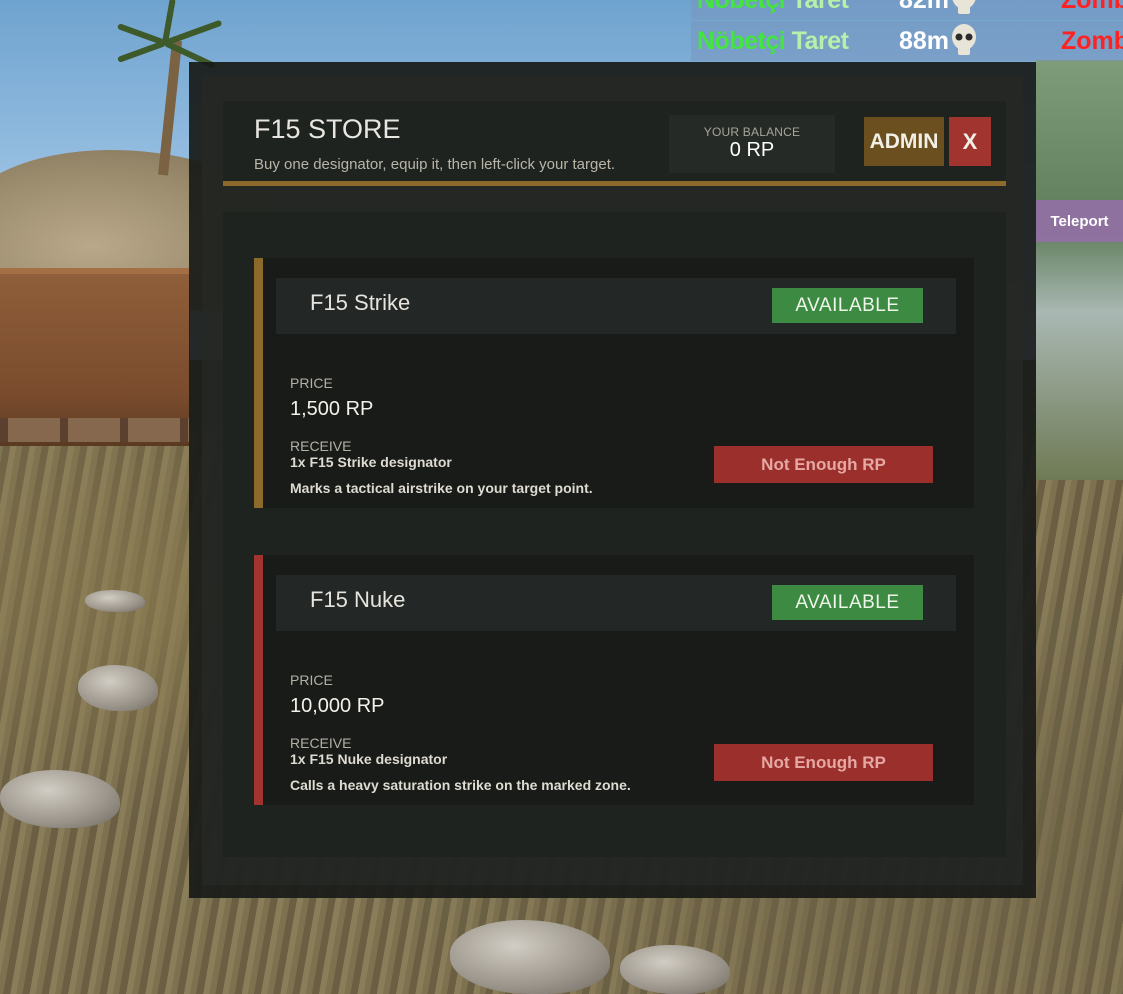 The height and width of the screenshot is (994, 1123). What do you see at coordinates (752, 150) in the screenshot?
I see `balance-value: 0 RP` at bounding box center [752, 150].